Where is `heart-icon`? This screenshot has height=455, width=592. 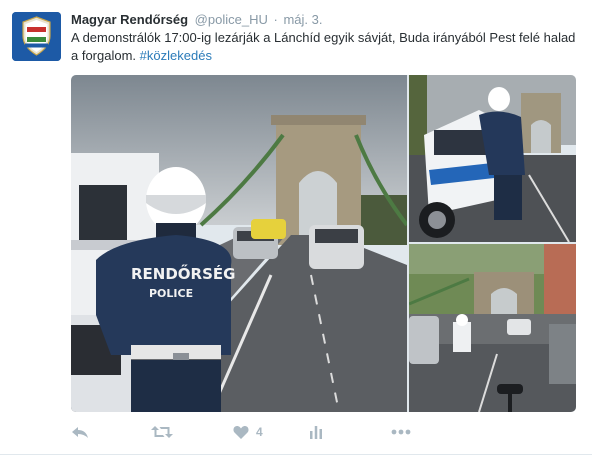 heart-icon is located at coordinates (241, 432).